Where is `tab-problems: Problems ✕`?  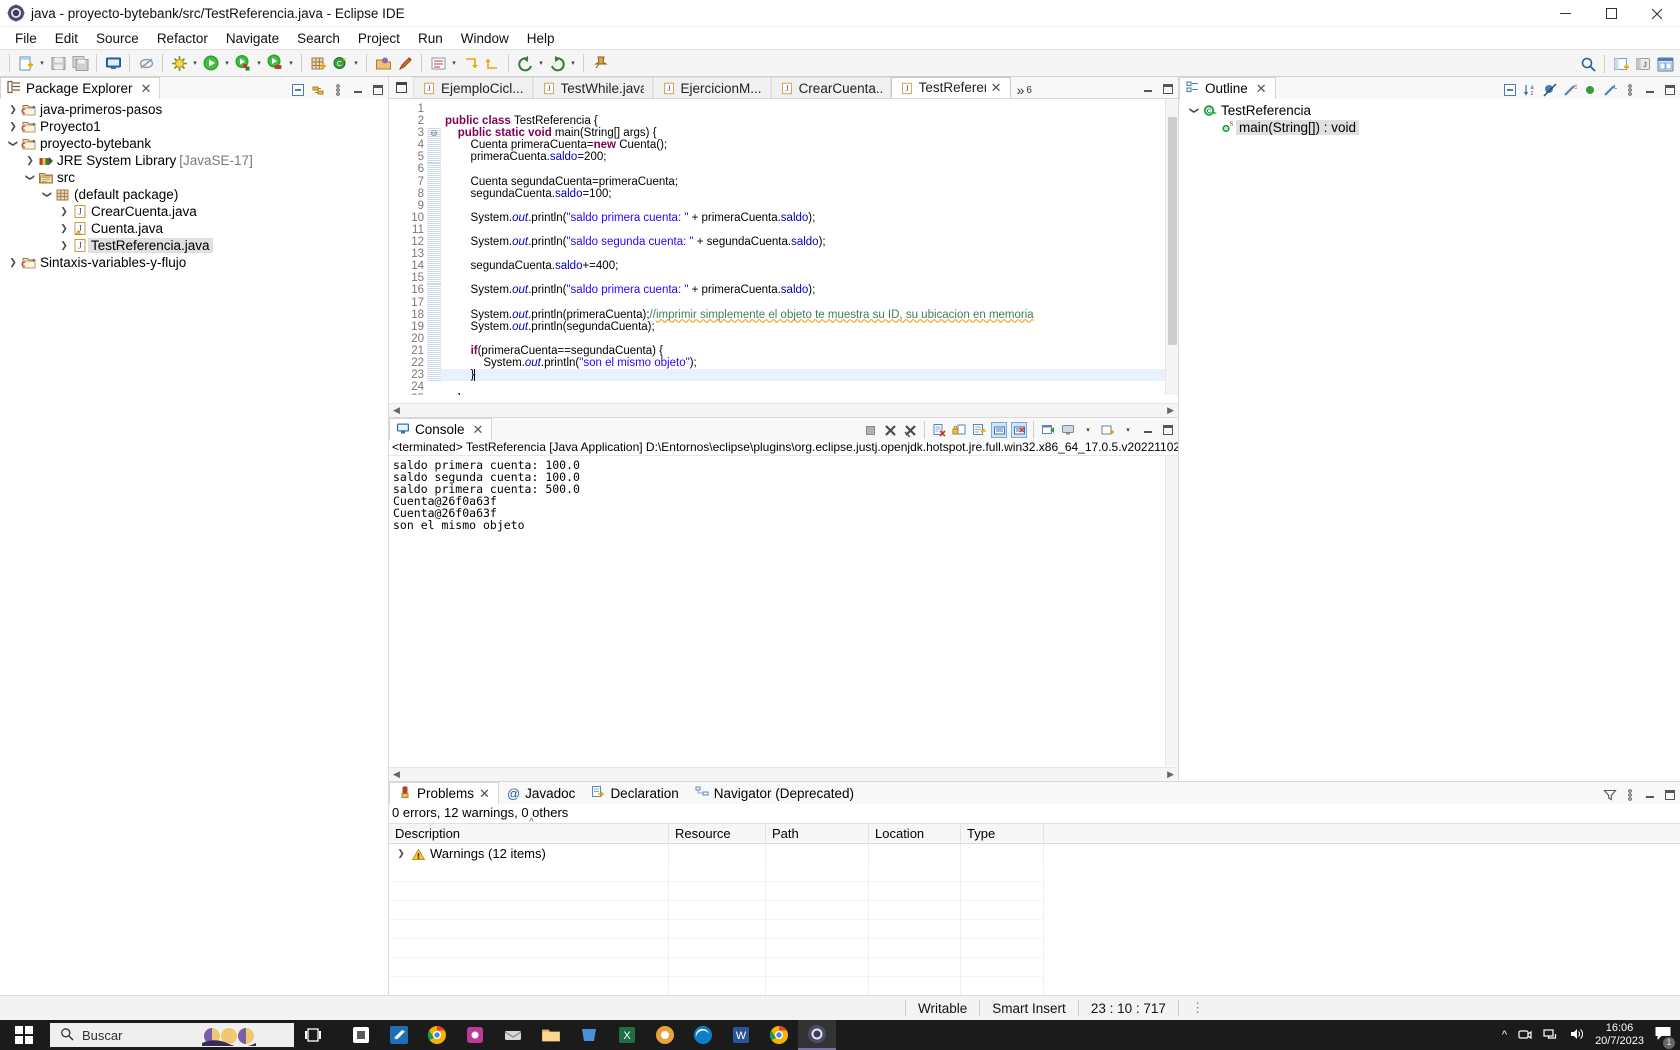 tab-problems: Problems ✕ is located at coordinates (444, 793).